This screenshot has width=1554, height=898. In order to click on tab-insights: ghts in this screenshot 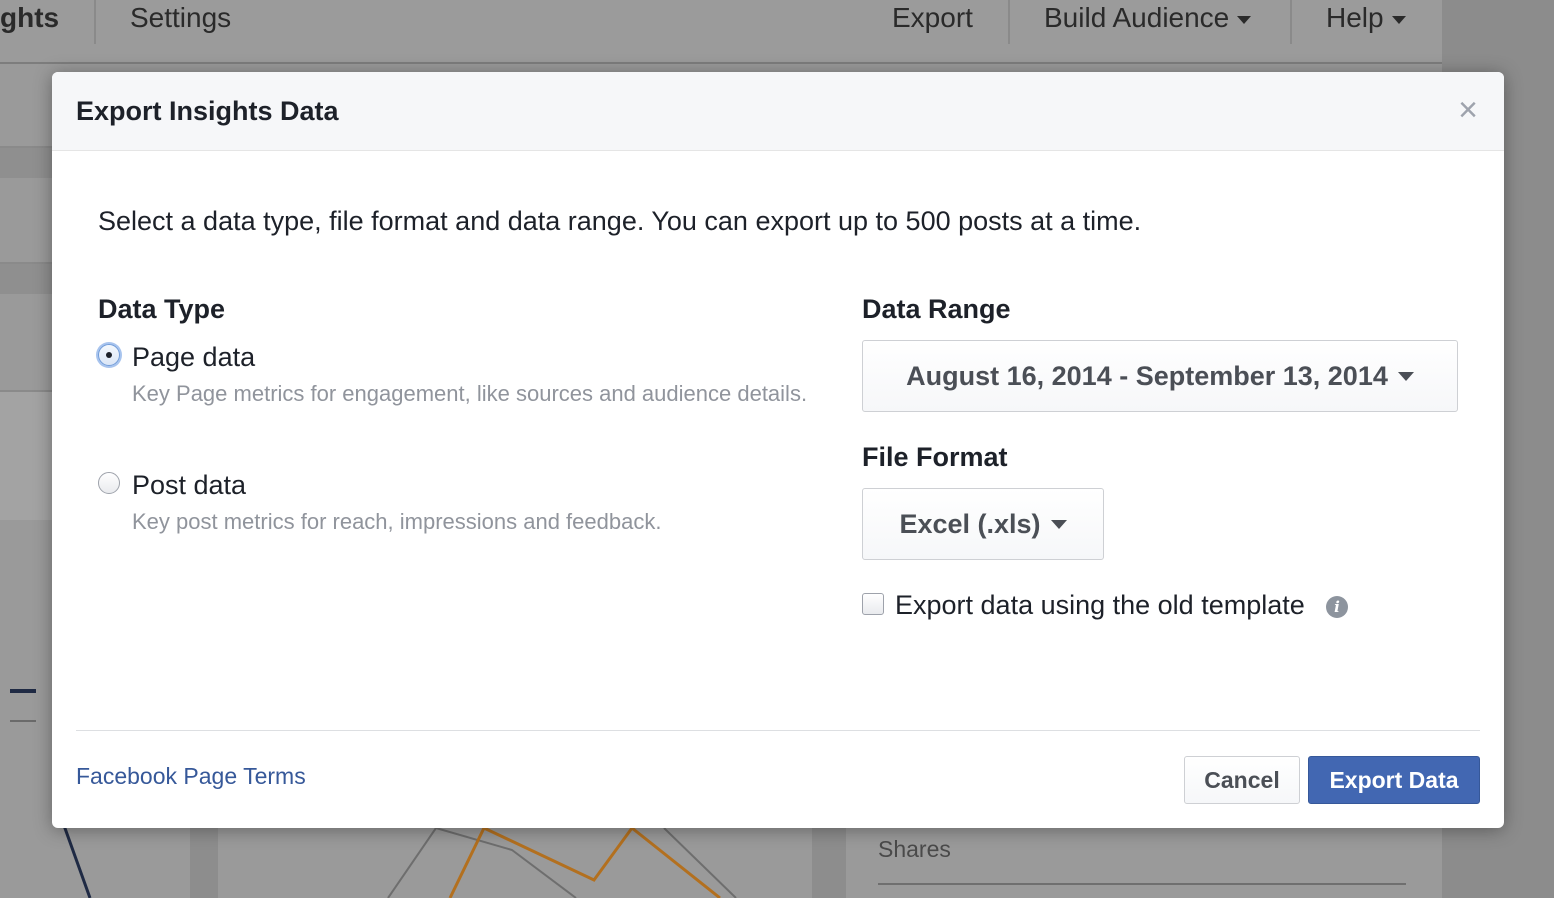, I will do `click(29, 18)`.